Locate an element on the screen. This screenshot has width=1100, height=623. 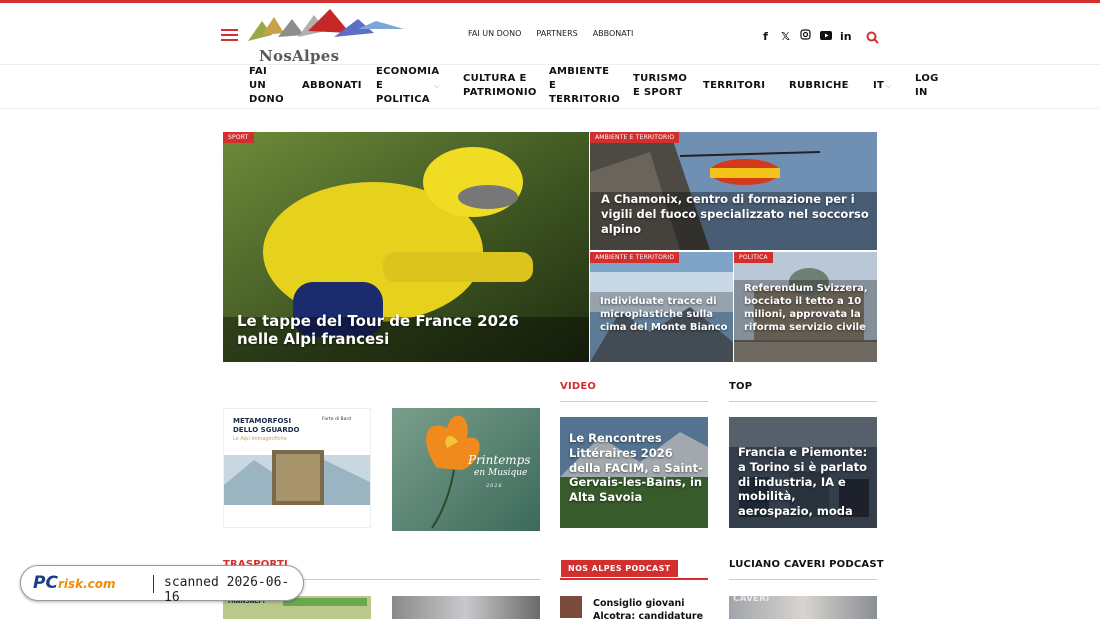
podcast-thumb is located at coordinates (571, 607).